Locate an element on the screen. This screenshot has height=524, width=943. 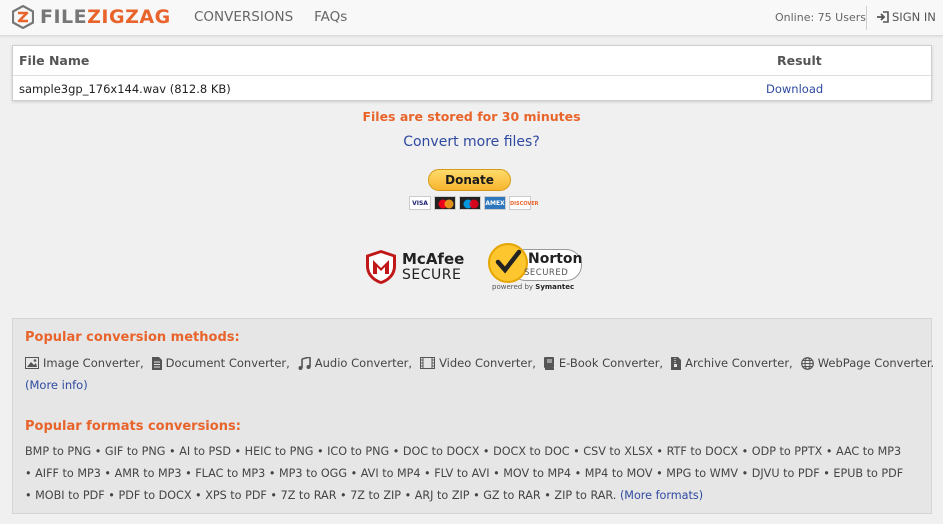
file-name-cell: sample3gp_176x144.wav (812.8 KB) is located at coordinates (125, 89).